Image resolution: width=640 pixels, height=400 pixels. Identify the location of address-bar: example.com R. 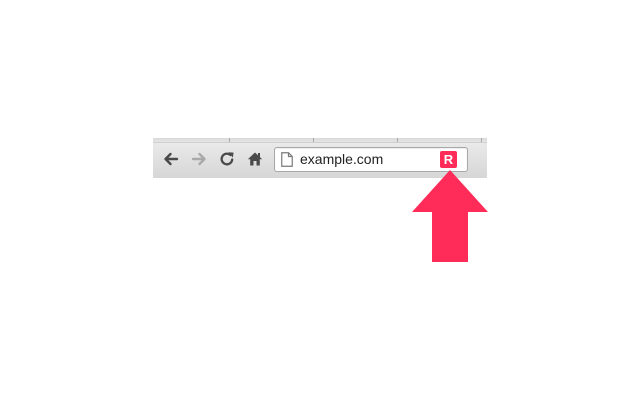
(371, 159).